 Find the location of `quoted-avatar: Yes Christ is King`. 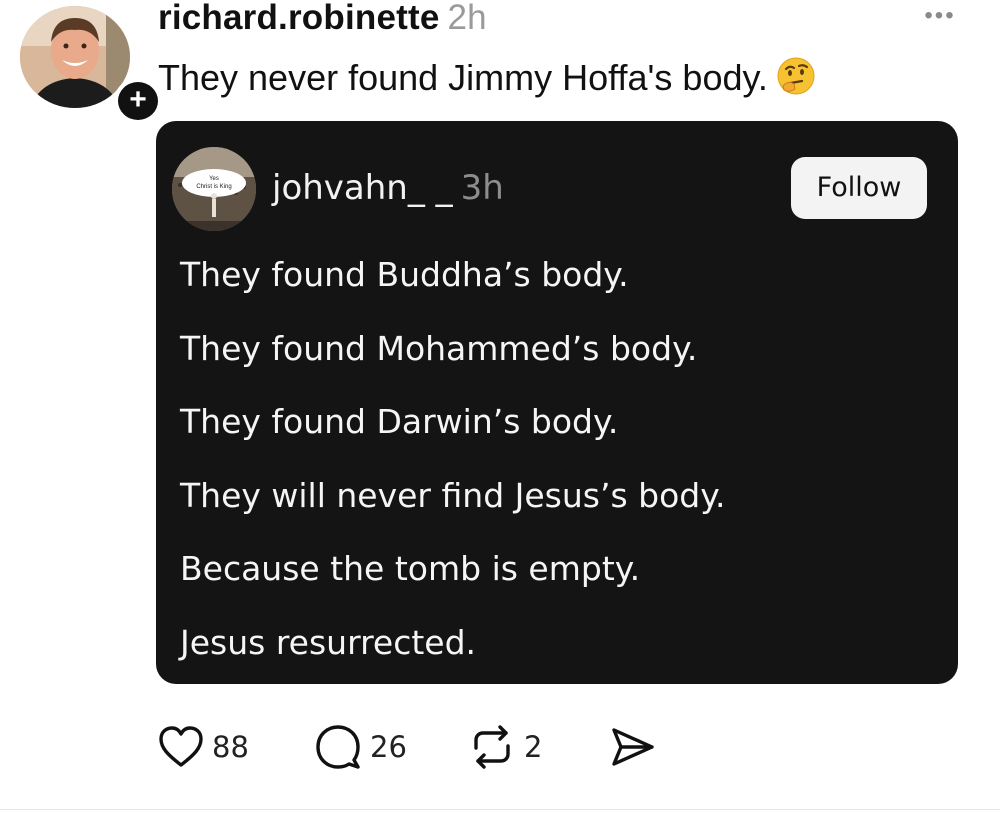

quoted-avatar: Yes Christ is King is located at coordinates (214, 189).